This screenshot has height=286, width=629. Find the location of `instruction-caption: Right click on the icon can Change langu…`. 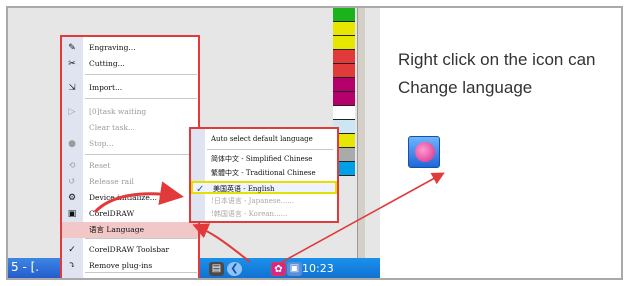

instruction-caption: Right click on the icon can Change langu… is located at coordinates (509, 74).